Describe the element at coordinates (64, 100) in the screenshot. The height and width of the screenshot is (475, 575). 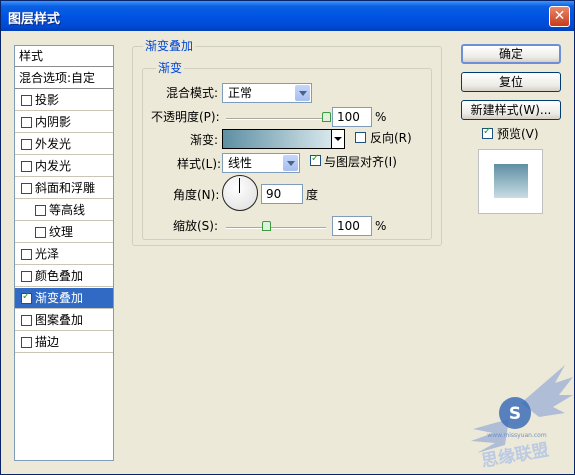
I see `style-item: 投影` at that location.